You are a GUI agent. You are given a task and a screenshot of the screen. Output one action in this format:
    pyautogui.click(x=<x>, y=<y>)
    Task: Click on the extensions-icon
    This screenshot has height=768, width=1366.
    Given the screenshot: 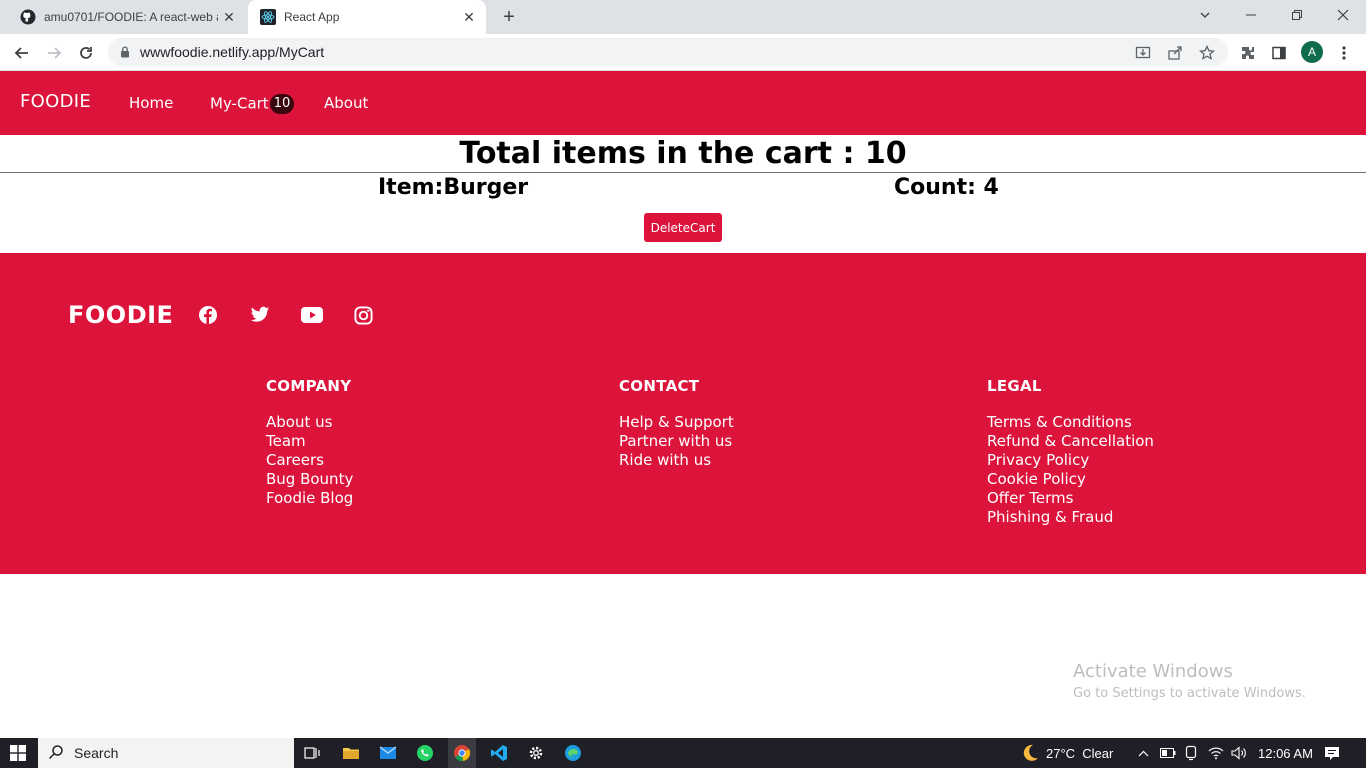 What is the action you would take?
    pyautogui.click(x=1248, y=53)
    